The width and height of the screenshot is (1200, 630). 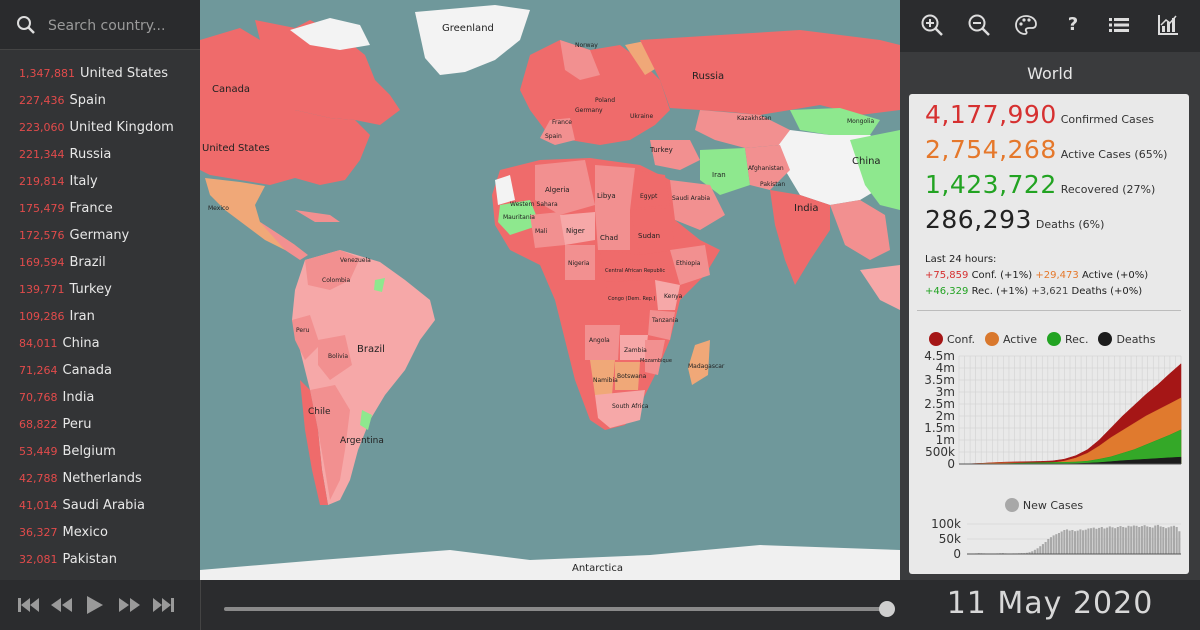 What do you see at coordinates (620, 266) in the screenshot?
I see `country-car` at bounding box center [620, 266].